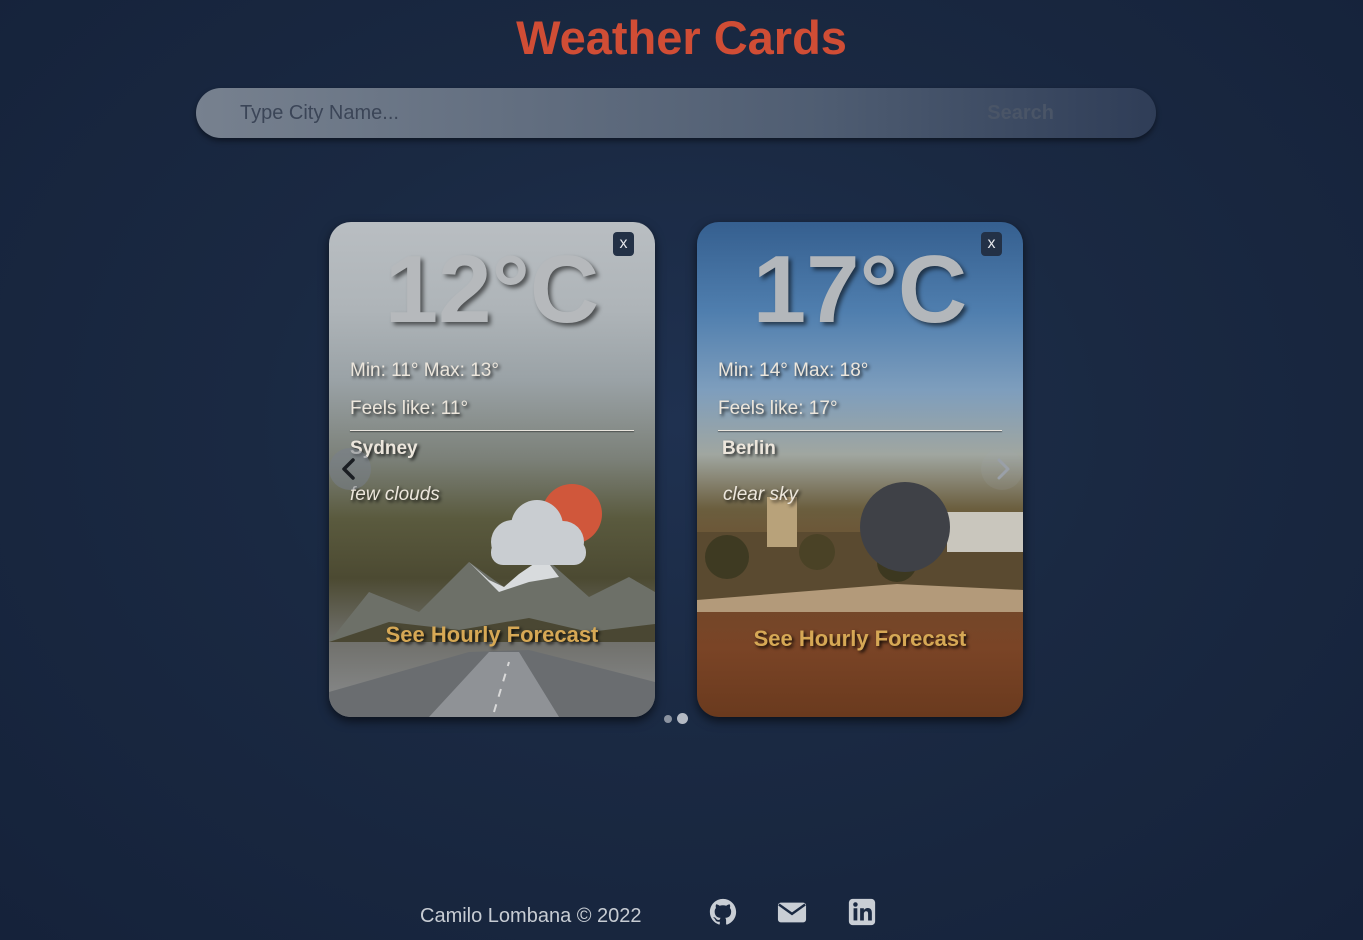 The width and height of the screenshot is (1363, 940). What do you see at coordinates (723, 912) in the screenshot?
I see `github-icon` at bounding box center [723, 912].